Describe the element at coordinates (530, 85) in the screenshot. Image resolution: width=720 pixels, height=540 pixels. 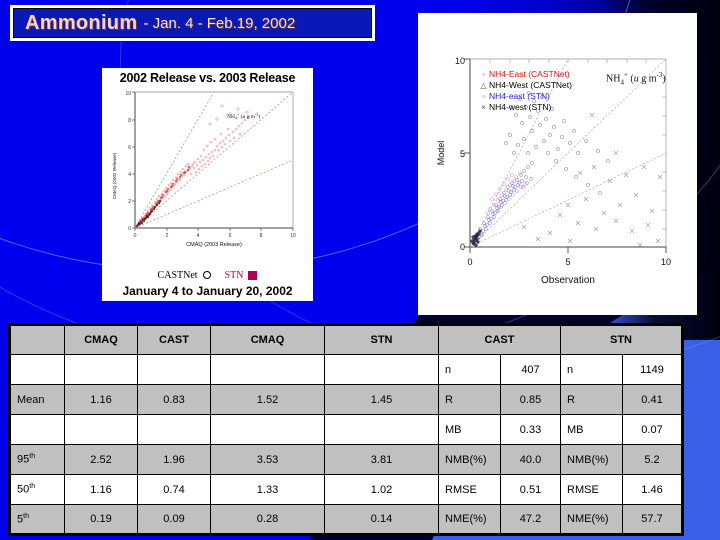
I see `legend-label: NH4-West (CASTNet)` at that location.